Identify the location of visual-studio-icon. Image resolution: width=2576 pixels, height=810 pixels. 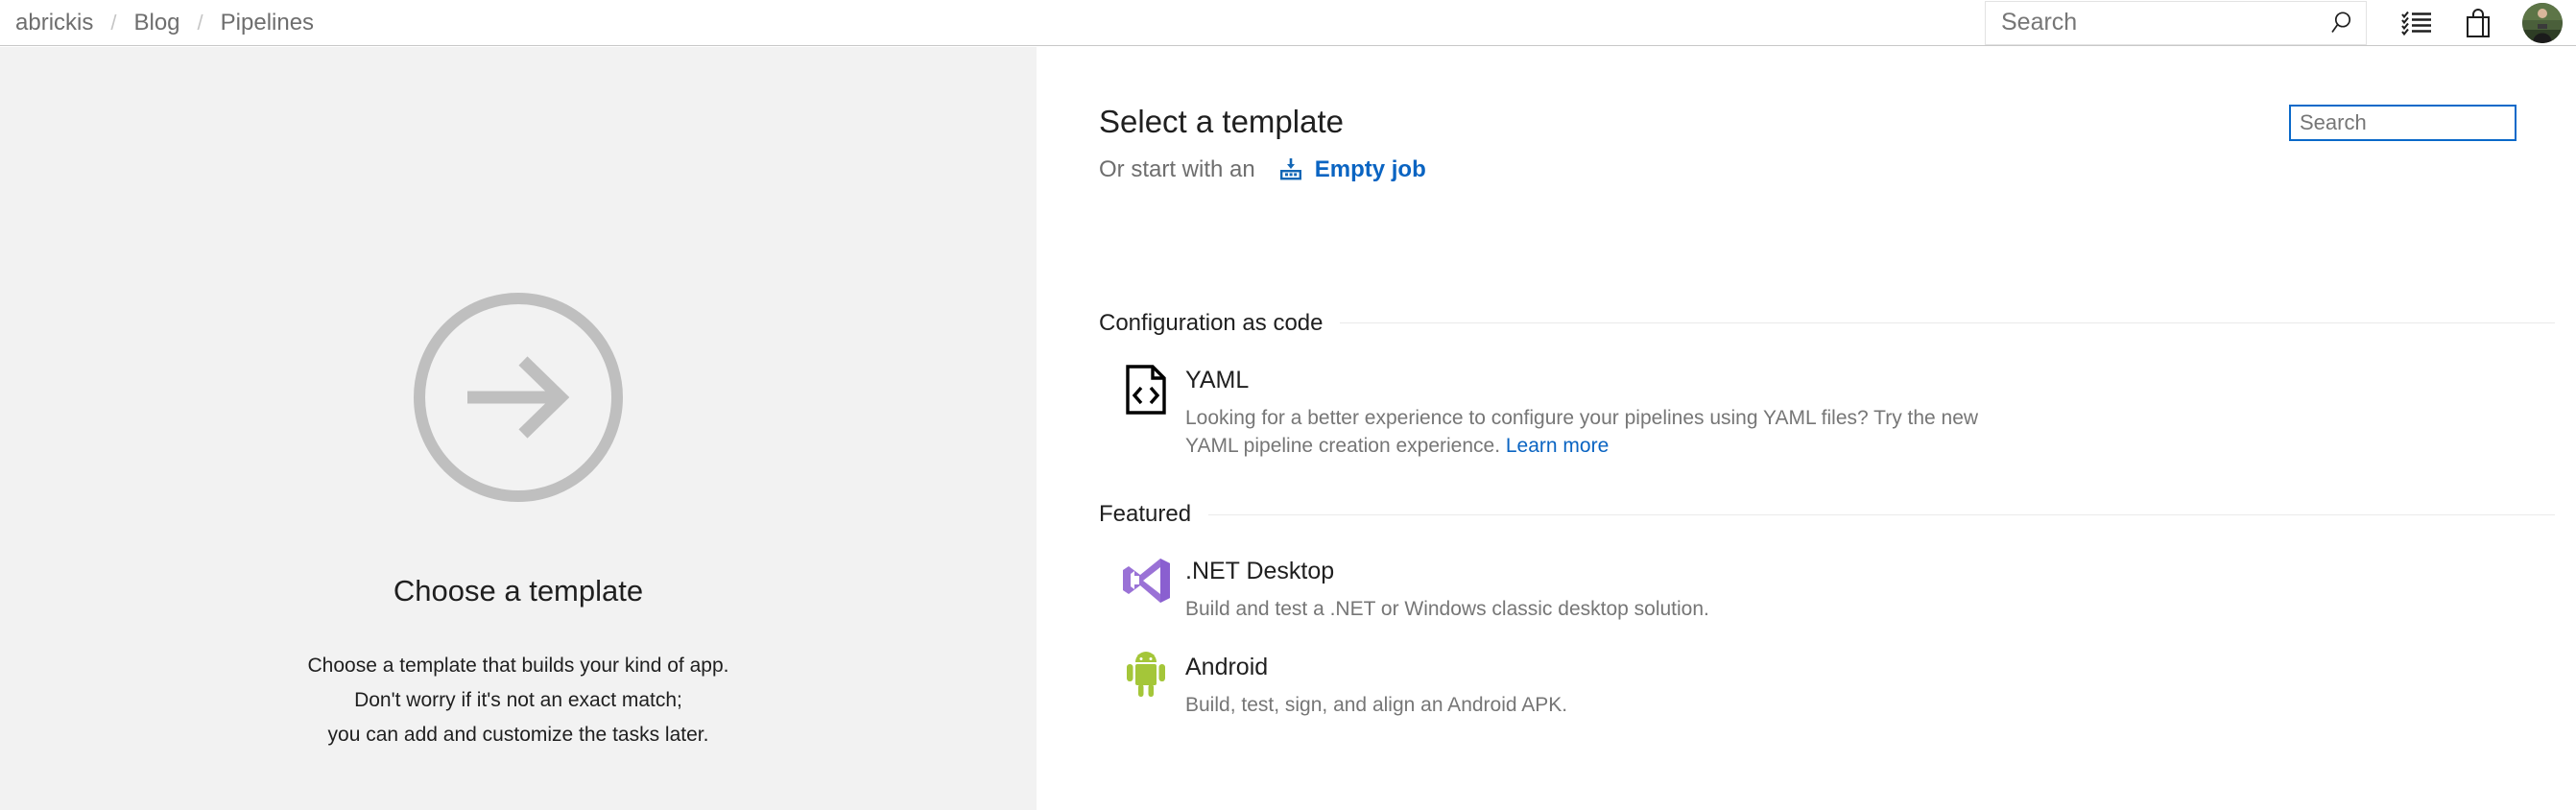
(1146, 581).